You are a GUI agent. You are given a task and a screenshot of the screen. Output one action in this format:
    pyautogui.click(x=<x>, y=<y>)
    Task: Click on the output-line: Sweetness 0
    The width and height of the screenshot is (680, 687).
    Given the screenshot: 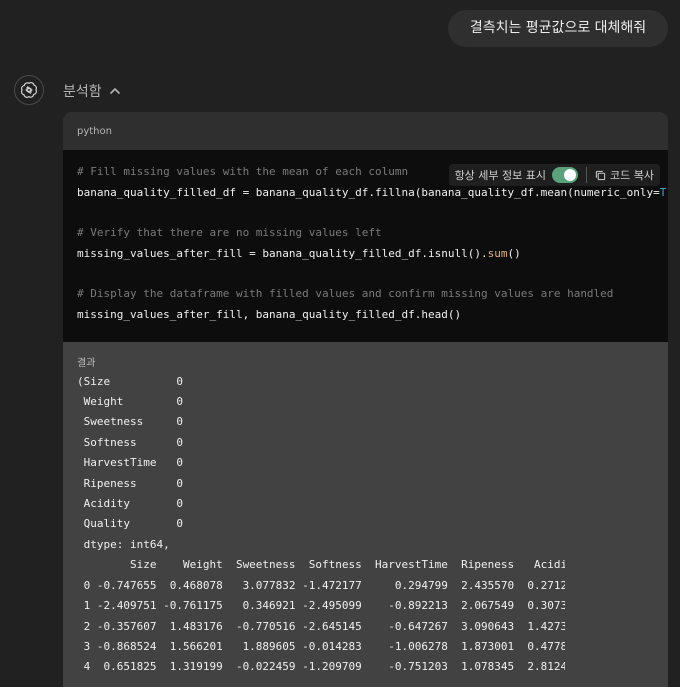 What is the action you would take?
    pyautogui.click(x=130, y=421)
    